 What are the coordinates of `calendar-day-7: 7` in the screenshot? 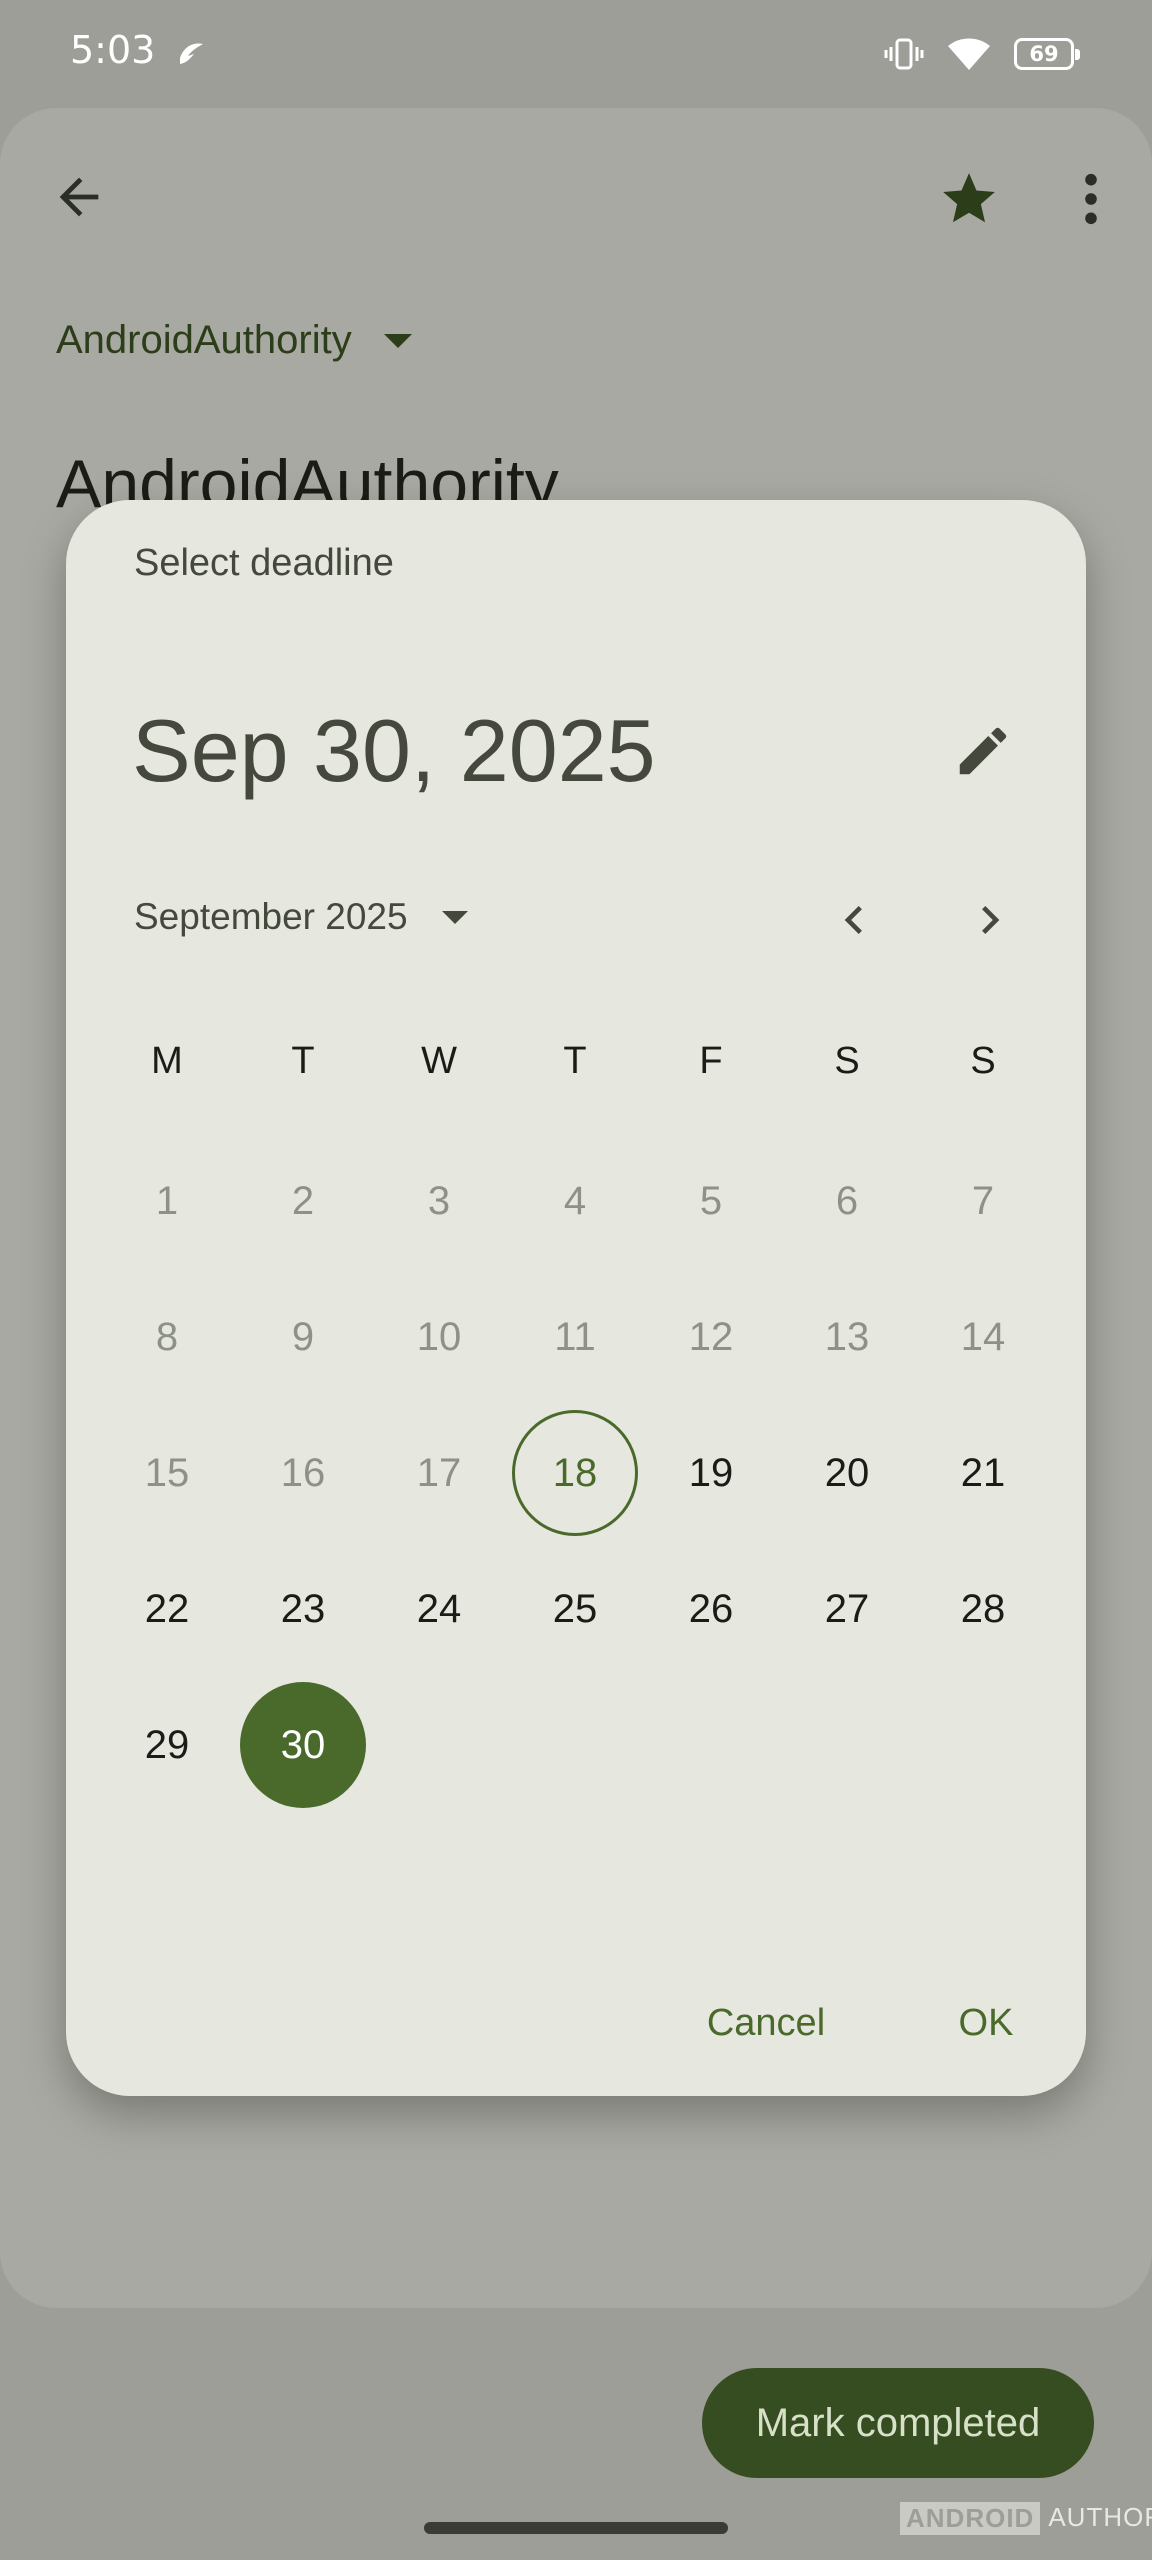 It's located at (983, 1200).